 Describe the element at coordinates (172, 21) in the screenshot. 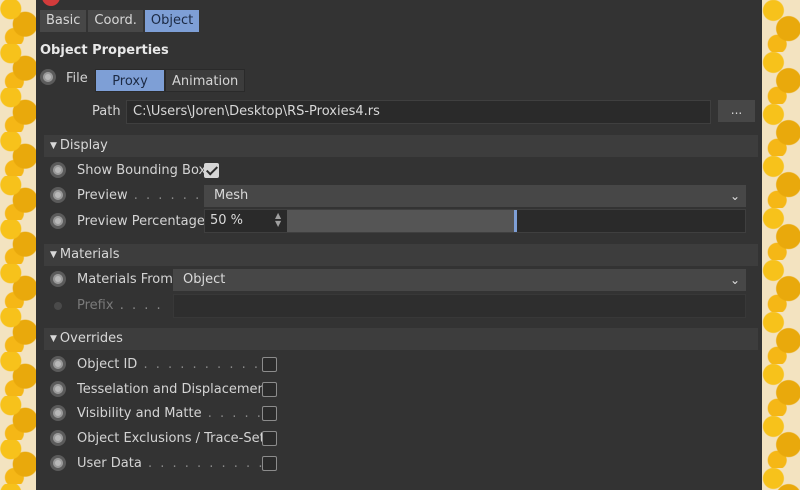

I see `tab-object: Object` at that location.